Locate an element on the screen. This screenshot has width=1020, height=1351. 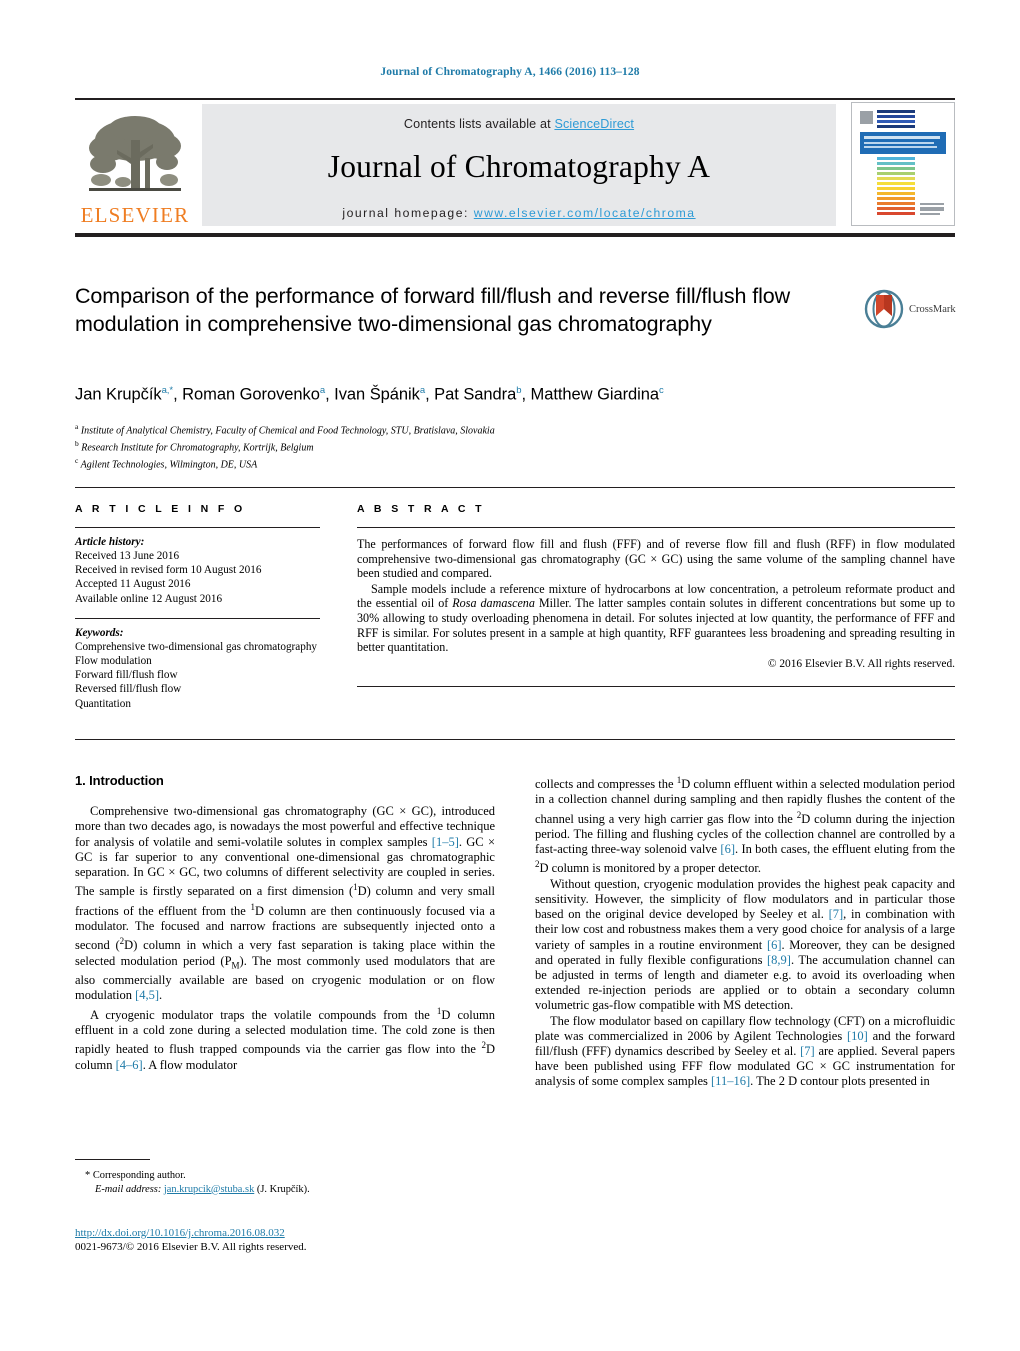
elsevier-logo: ELSEVIER is located at coordinates (135, 165).